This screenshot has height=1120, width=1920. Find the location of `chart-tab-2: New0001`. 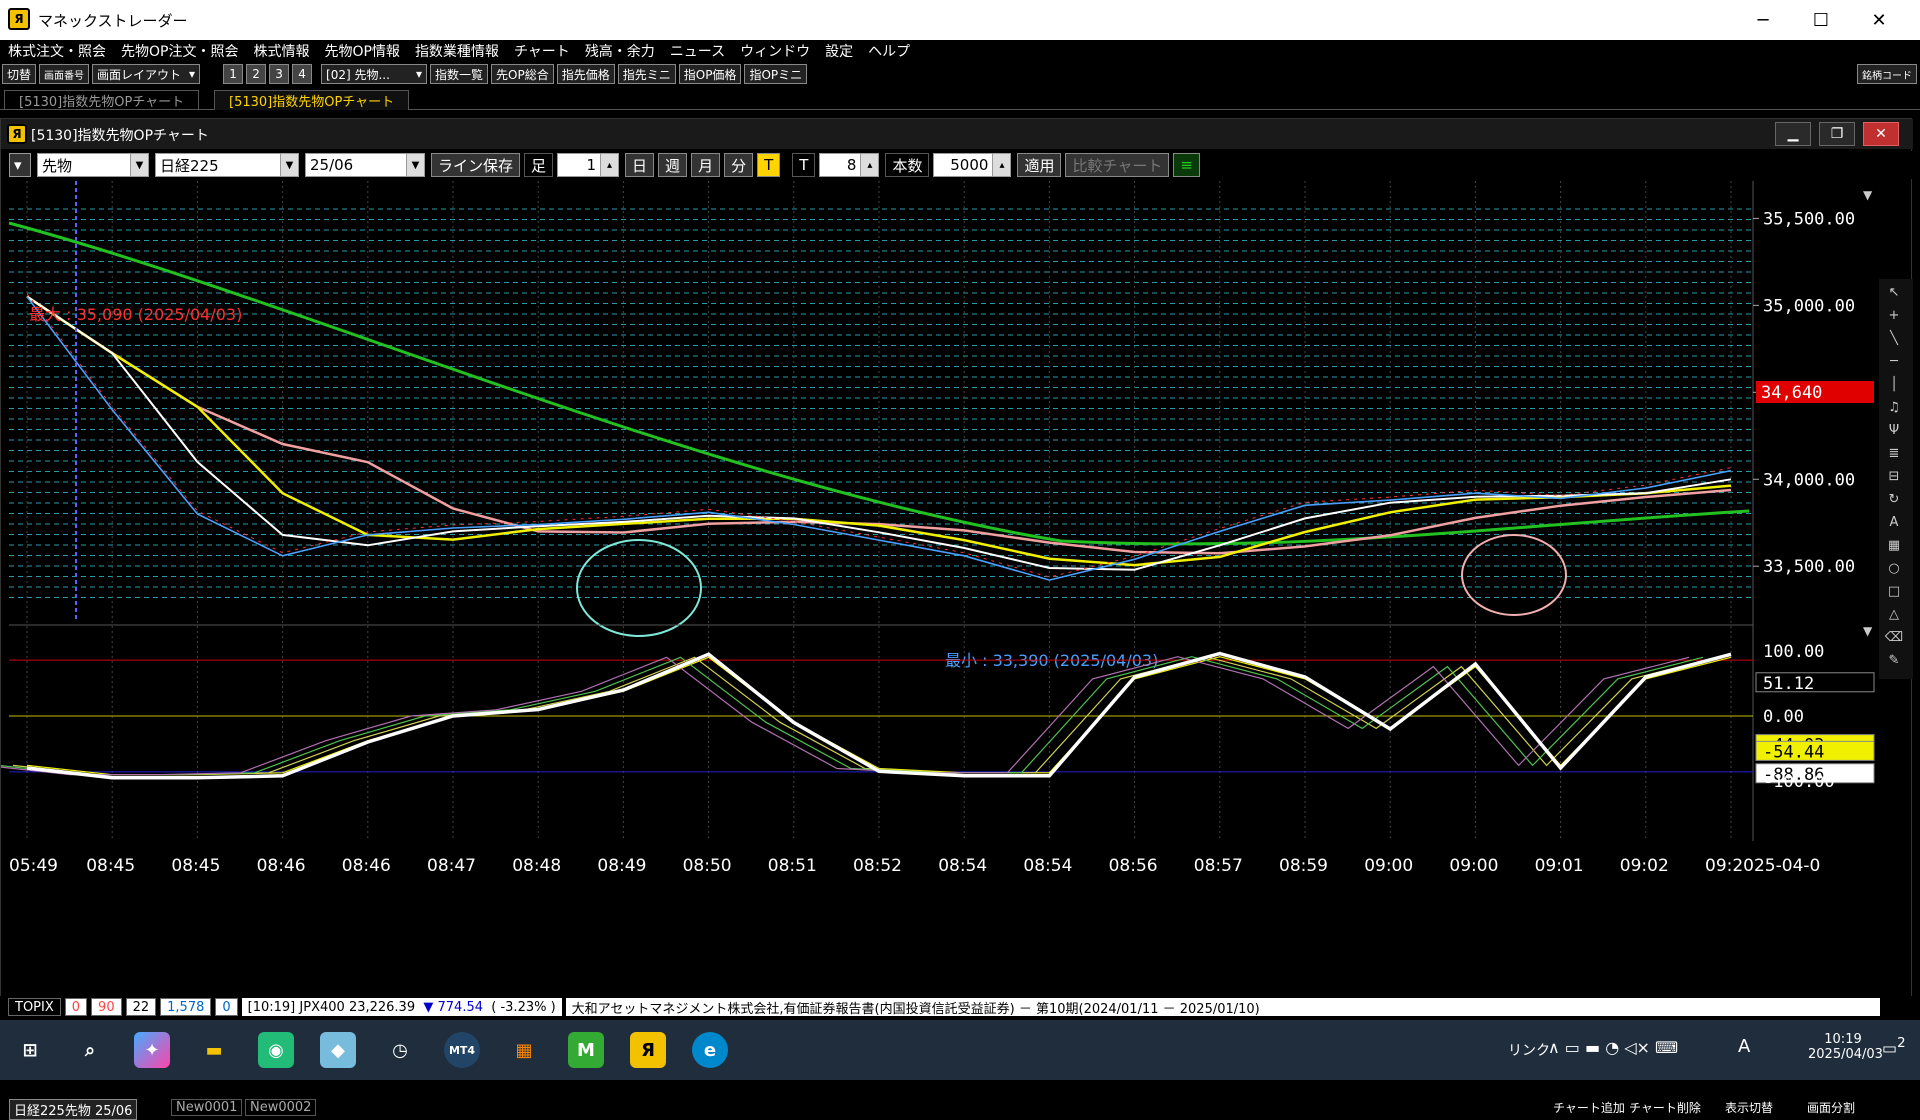

chart-tab-2: New0001 is located at coordinates (207, 1107).